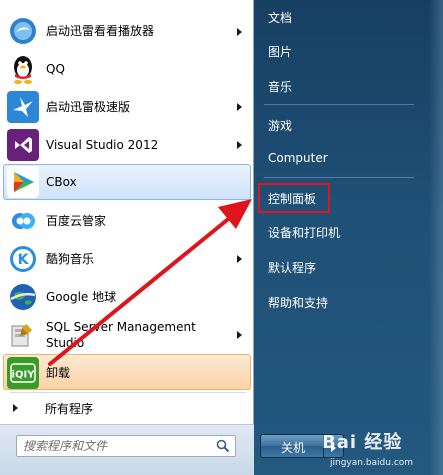  I want to click on right-item-label: 图片, so click(280, 52).